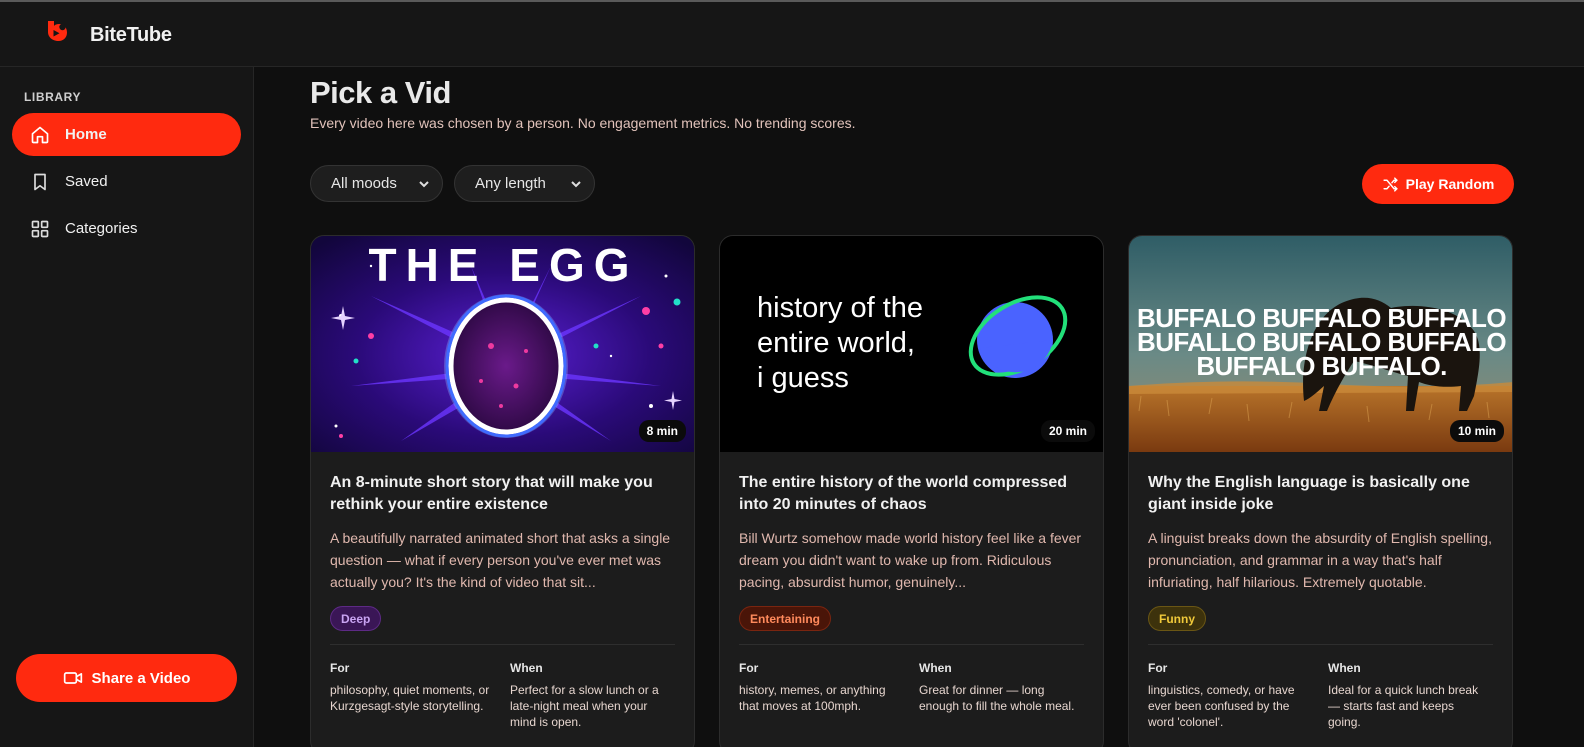 The height and width of the screenshot is (747, 1584). Describe the element at coordinates (141, 678) in the screenshot. I see `share-video-label: Share a Video` at that location.